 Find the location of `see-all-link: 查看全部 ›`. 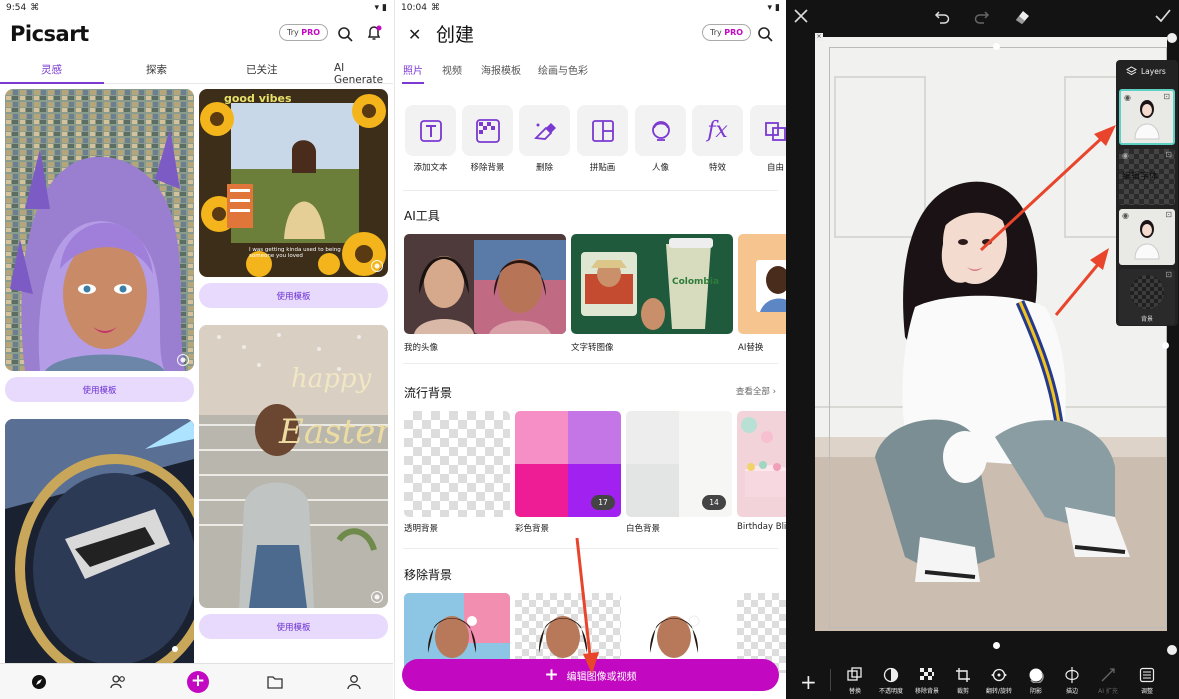

see-all-link: 查看全部 › is located at coordinates (756, 391).